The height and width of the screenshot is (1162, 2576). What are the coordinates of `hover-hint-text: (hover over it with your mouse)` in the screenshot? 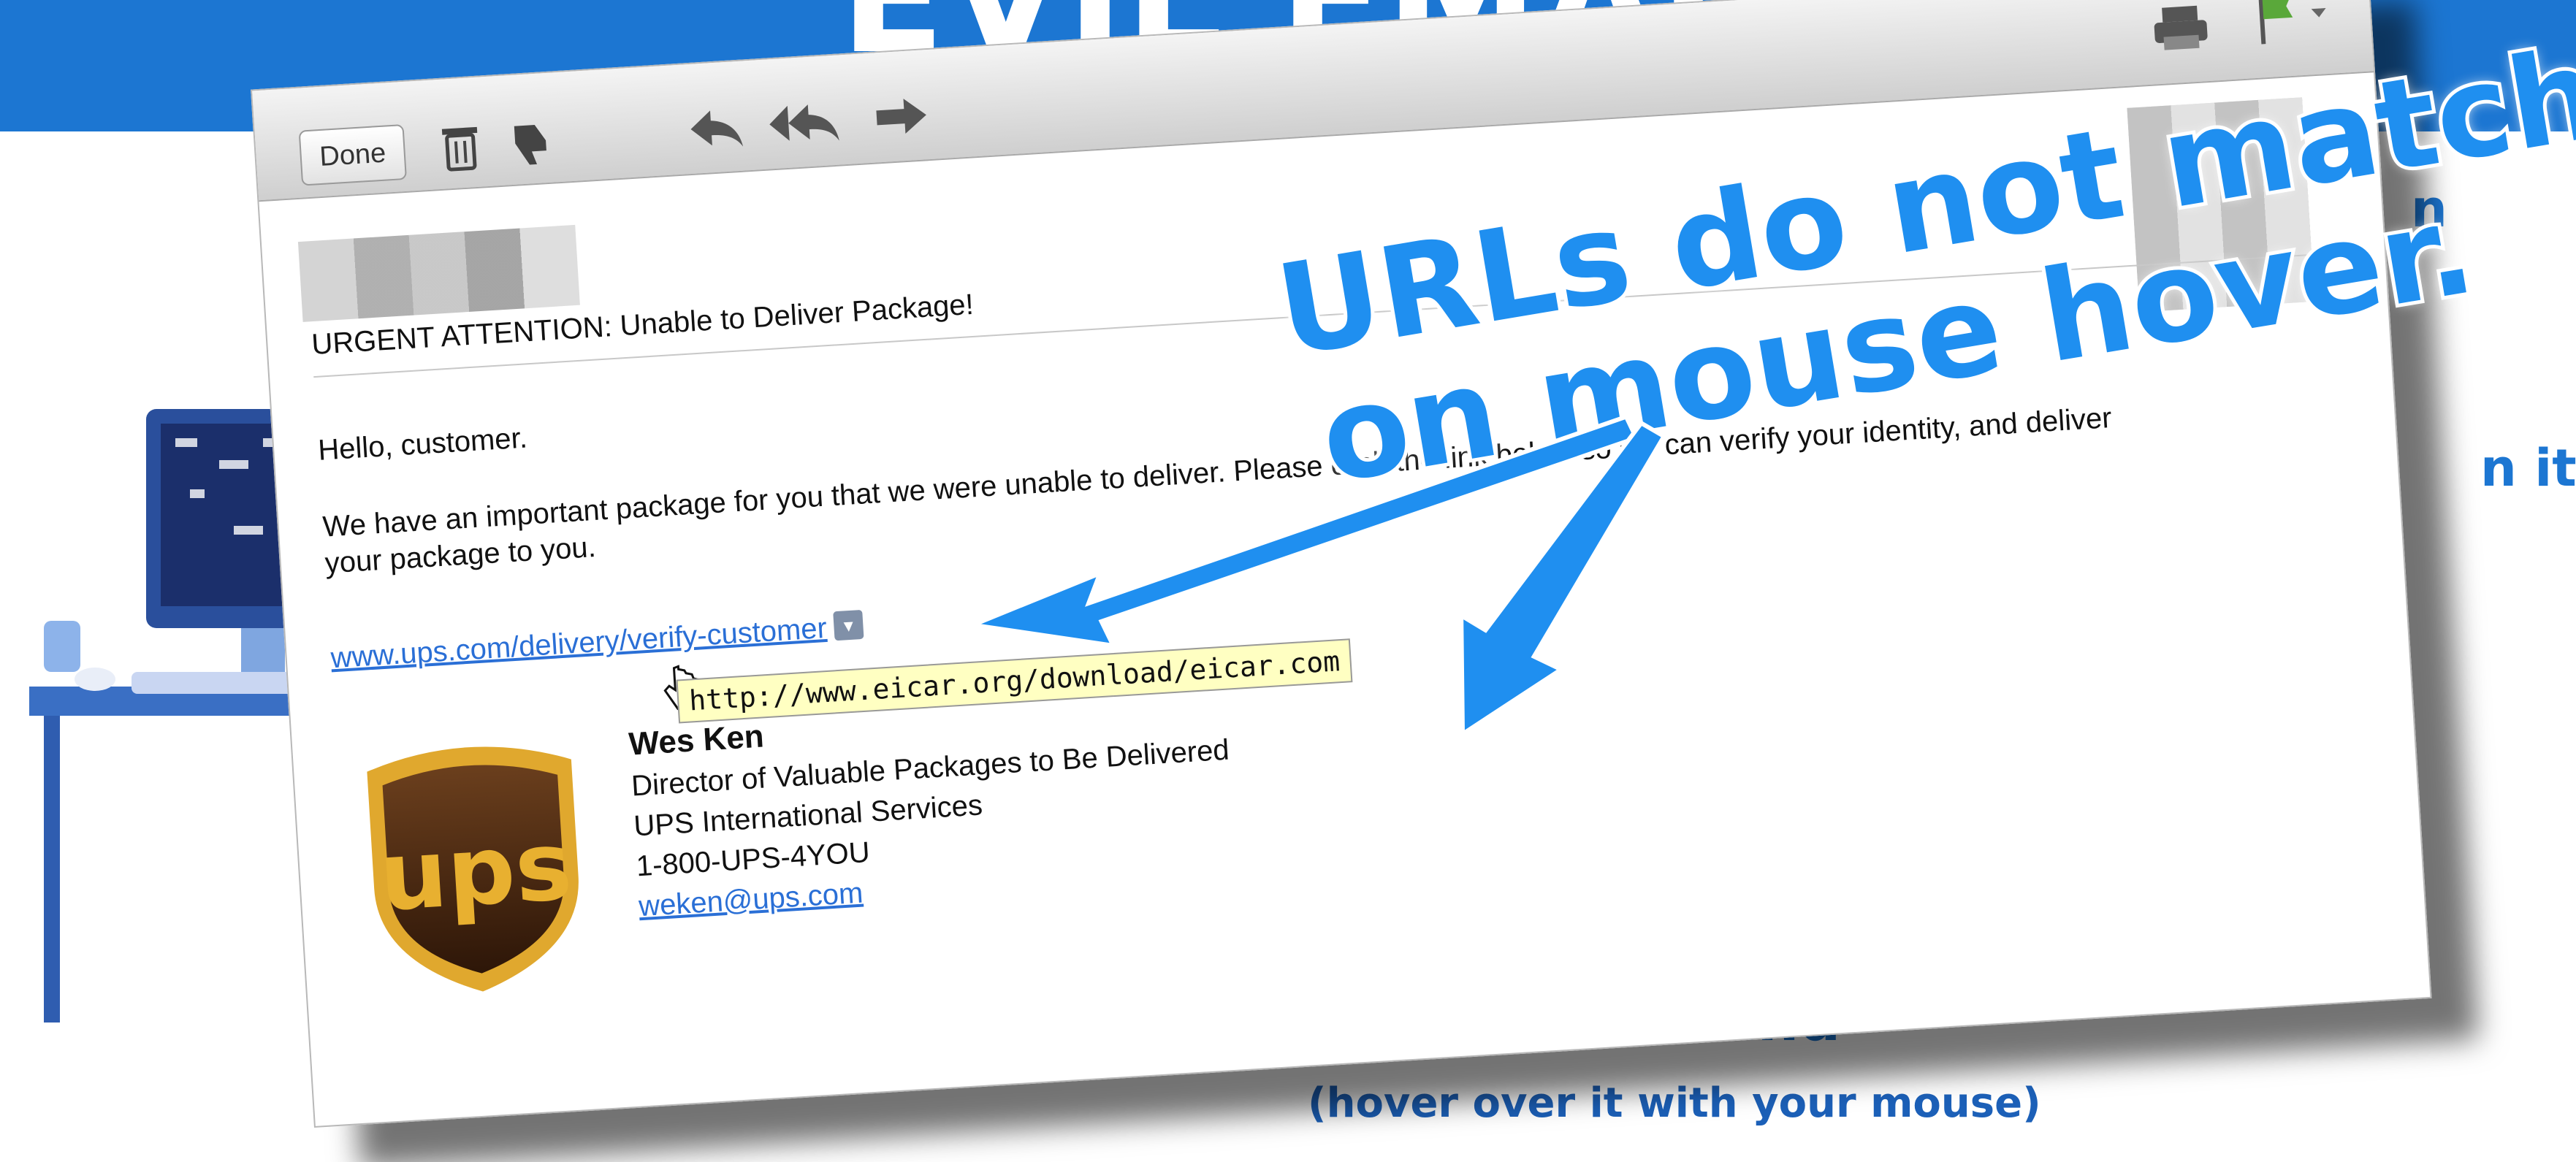 It's located at (1675, 1103).